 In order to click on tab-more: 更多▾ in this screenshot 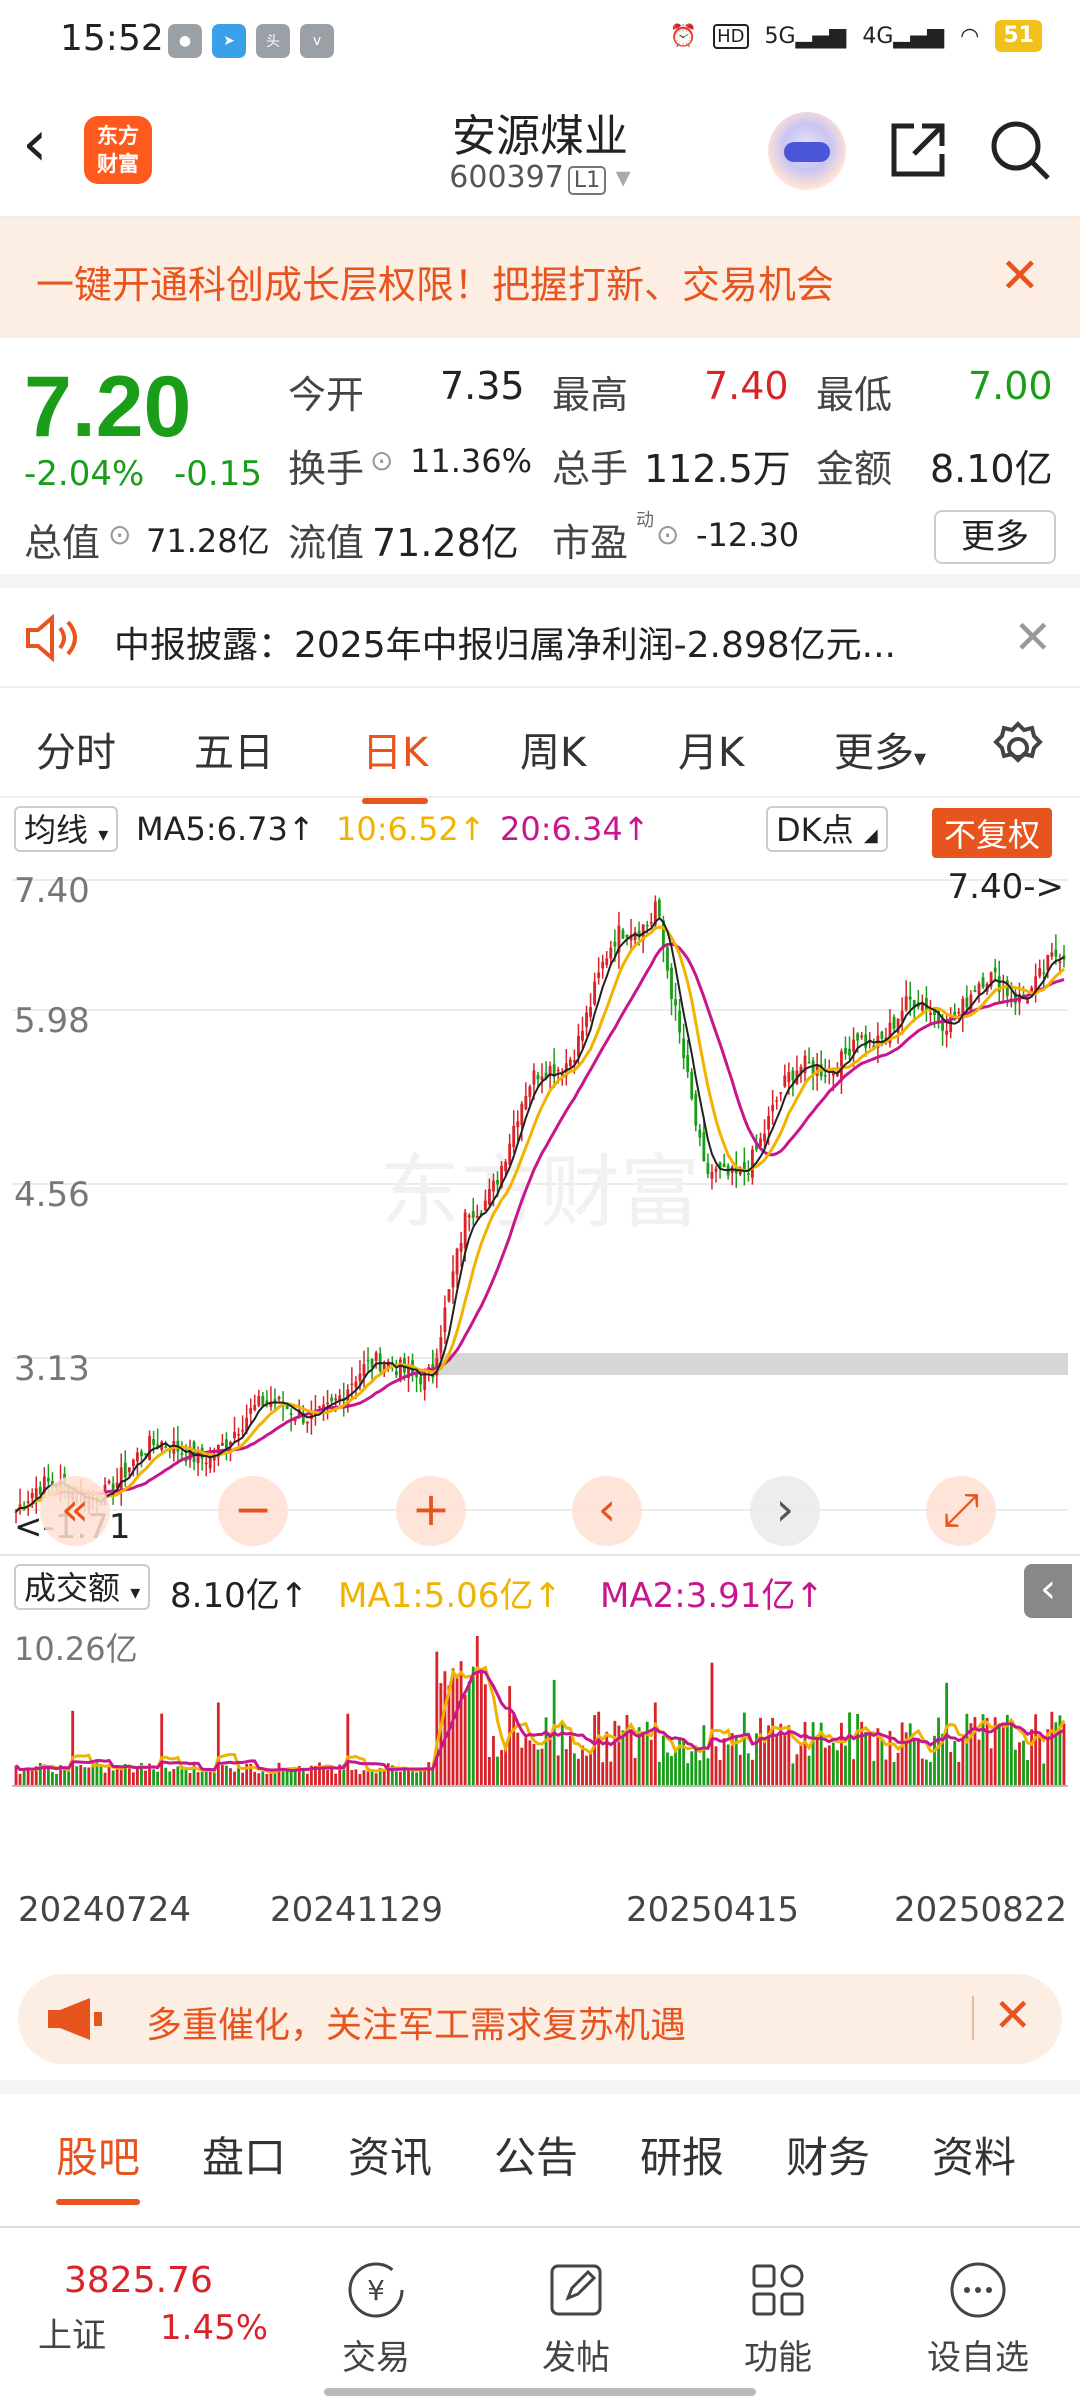, I will do `click(880, 749)`.